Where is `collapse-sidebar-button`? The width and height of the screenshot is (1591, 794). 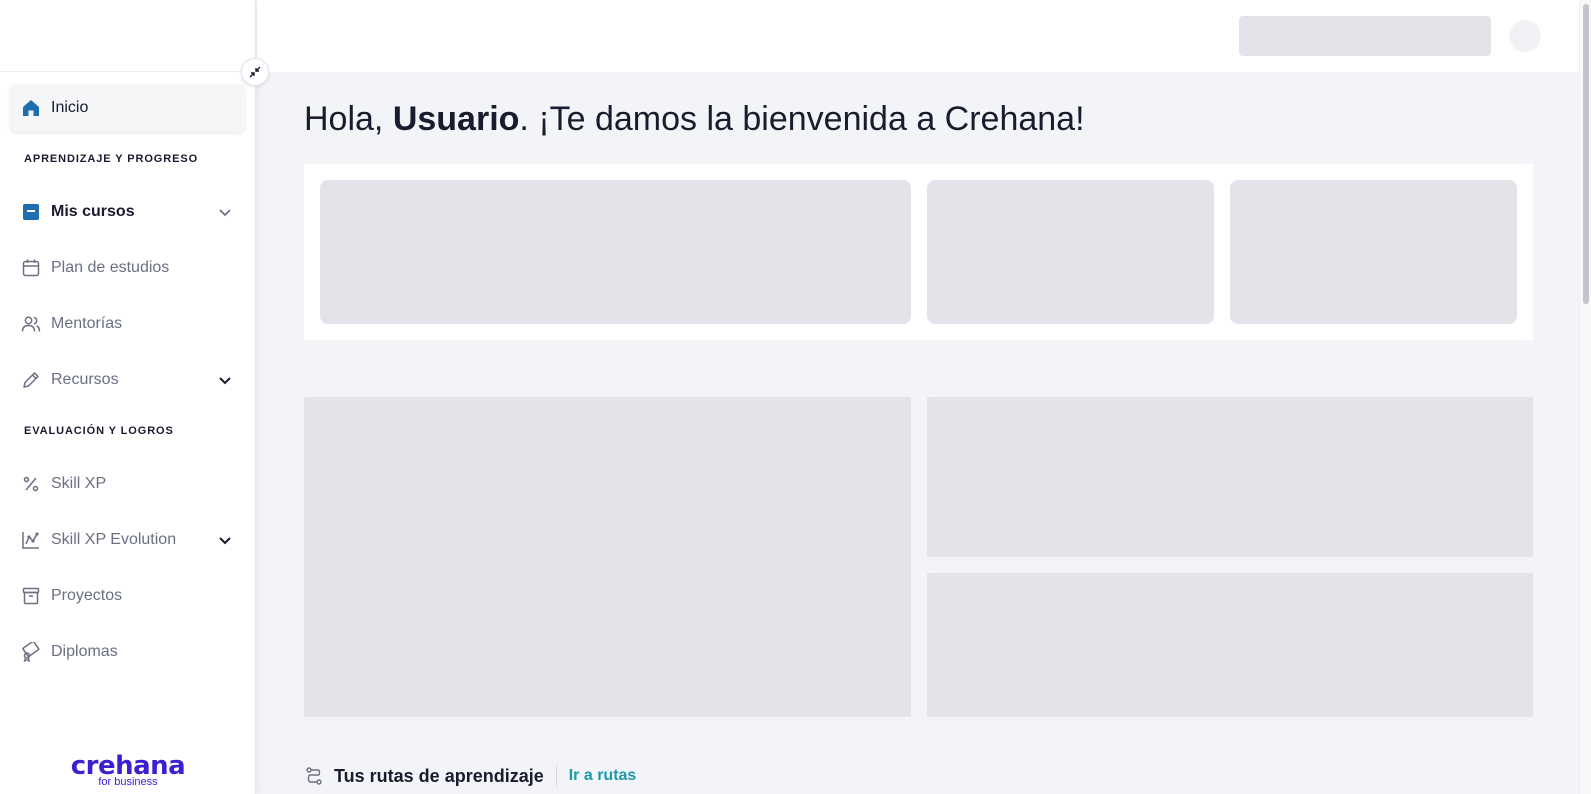 collapse-sidebar-button is located at coordinates (255, 72).